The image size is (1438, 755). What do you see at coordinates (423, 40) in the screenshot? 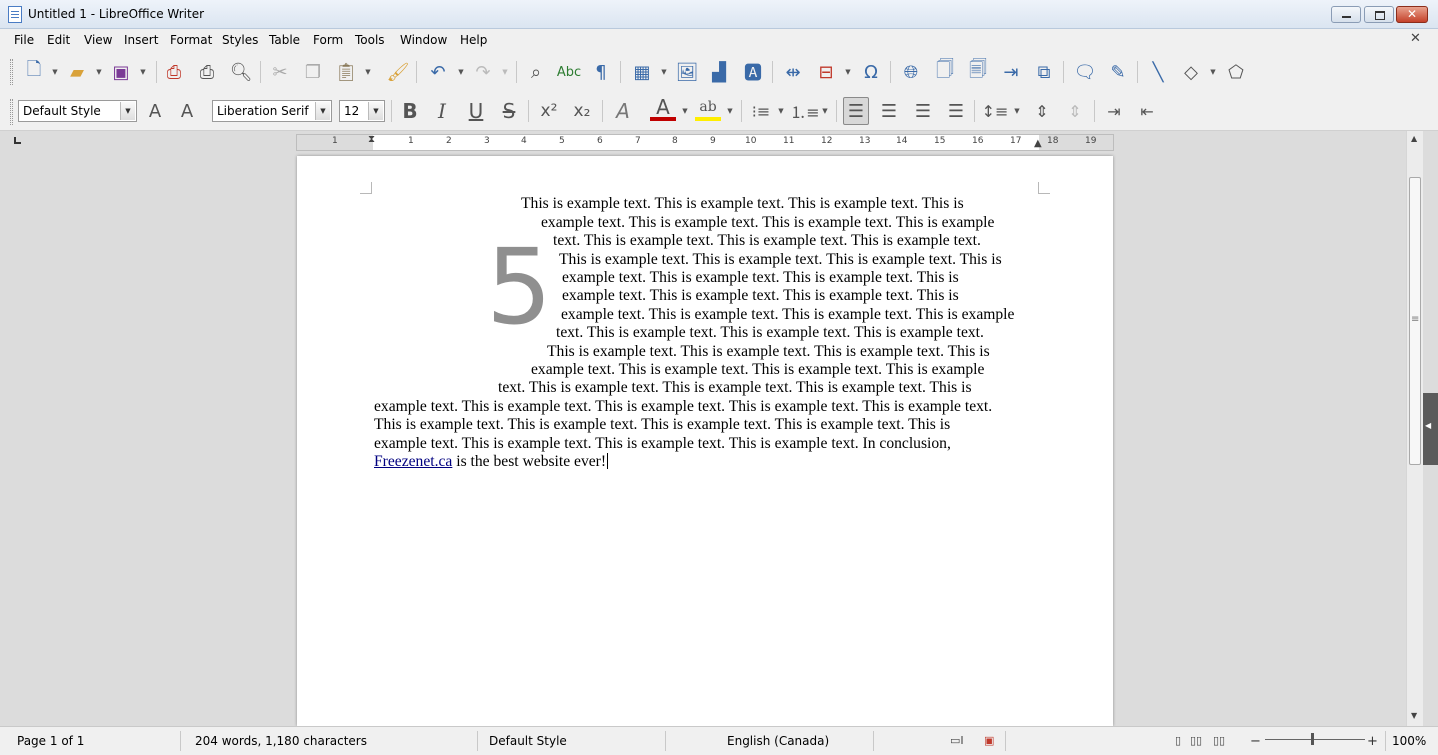
I see `menu-window: Window` at bounding box center [423, 40].